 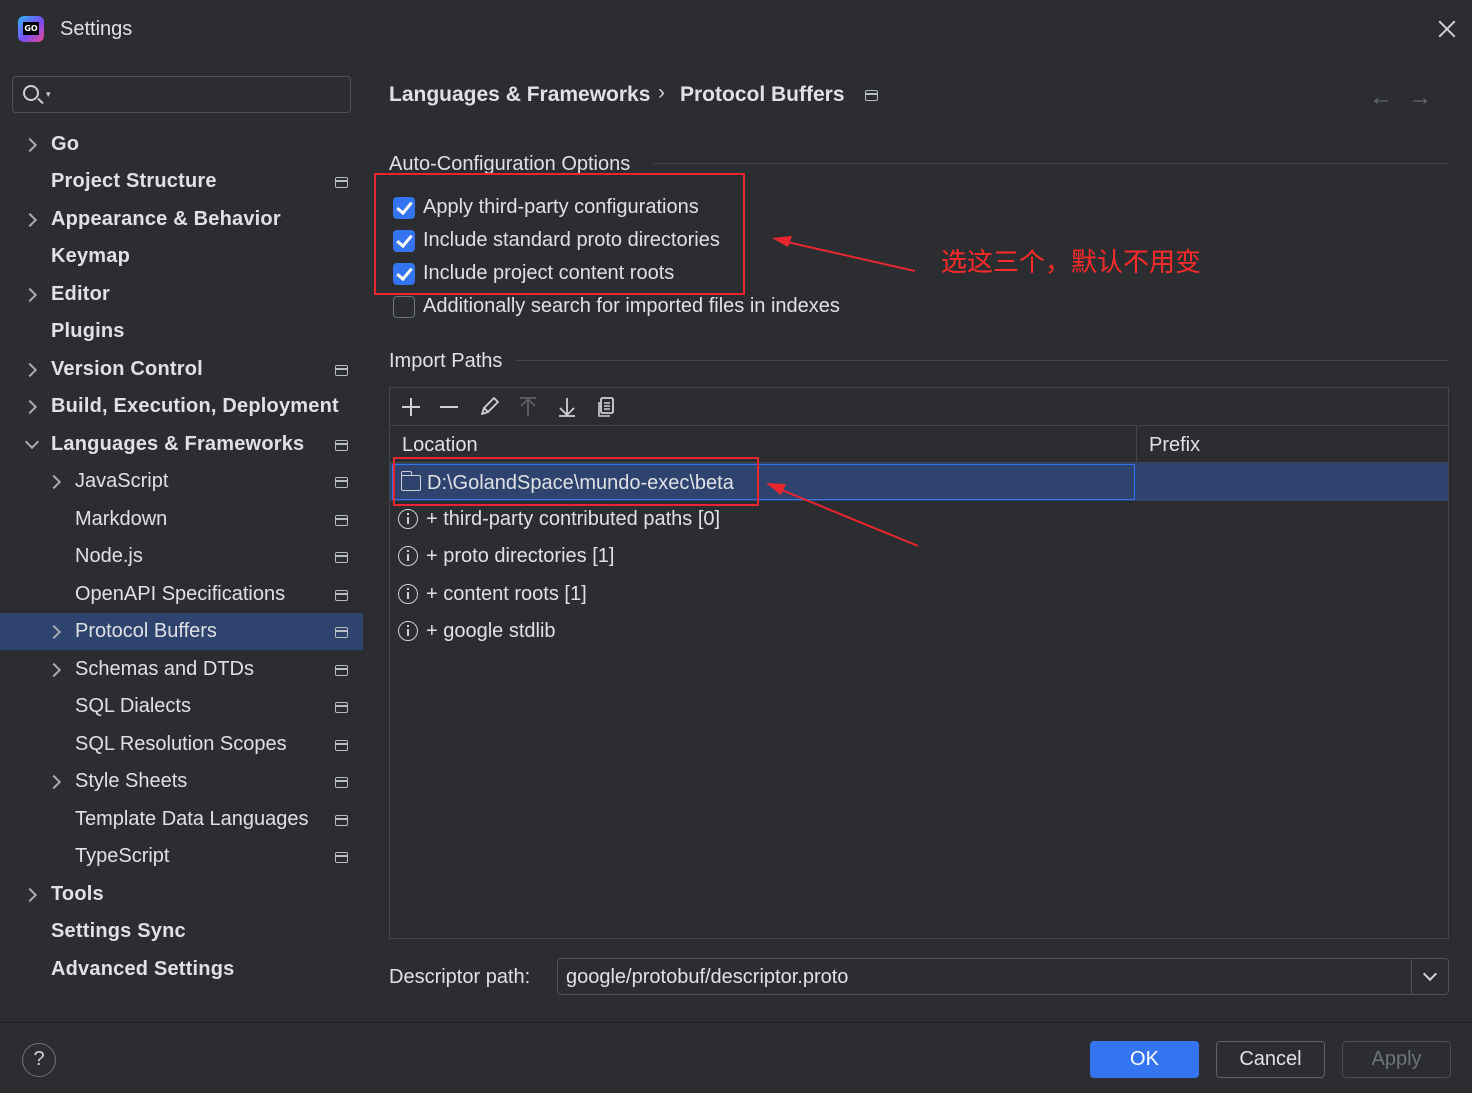 I want to click on search-icon, so click(x=31, y=93).